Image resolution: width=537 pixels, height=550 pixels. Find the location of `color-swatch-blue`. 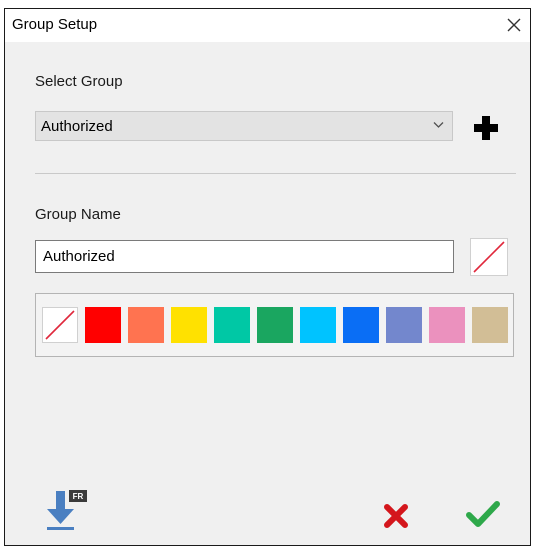

color-swatch-blue is located at coordinates (361, 325).